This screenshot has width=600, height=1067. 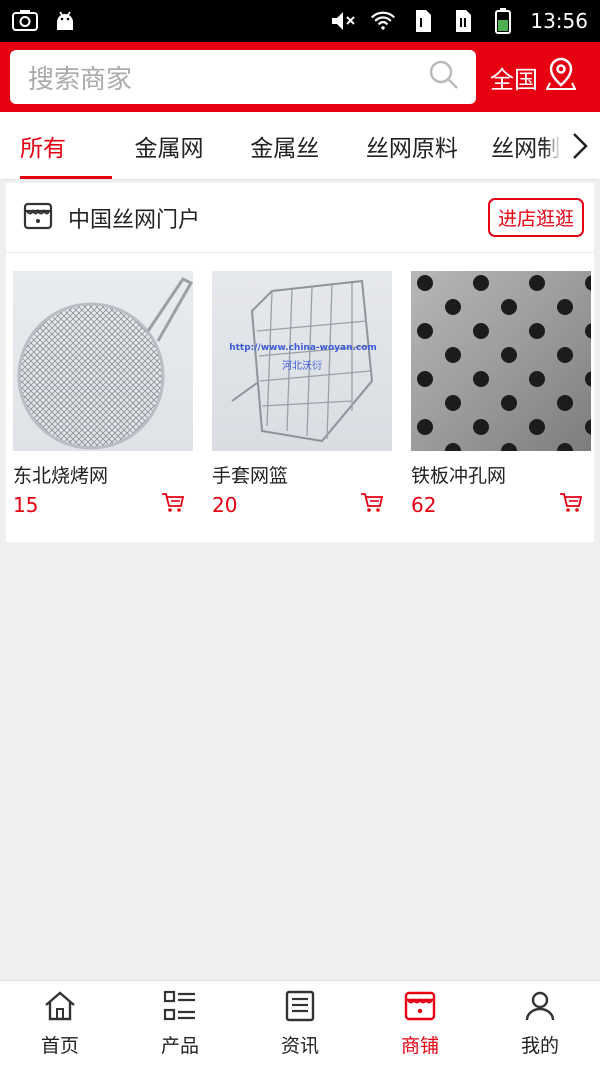 What do you see at coordinates (26, 505) in the screenshot?
I see `product-price: 15` at bounding box center [26, 505].